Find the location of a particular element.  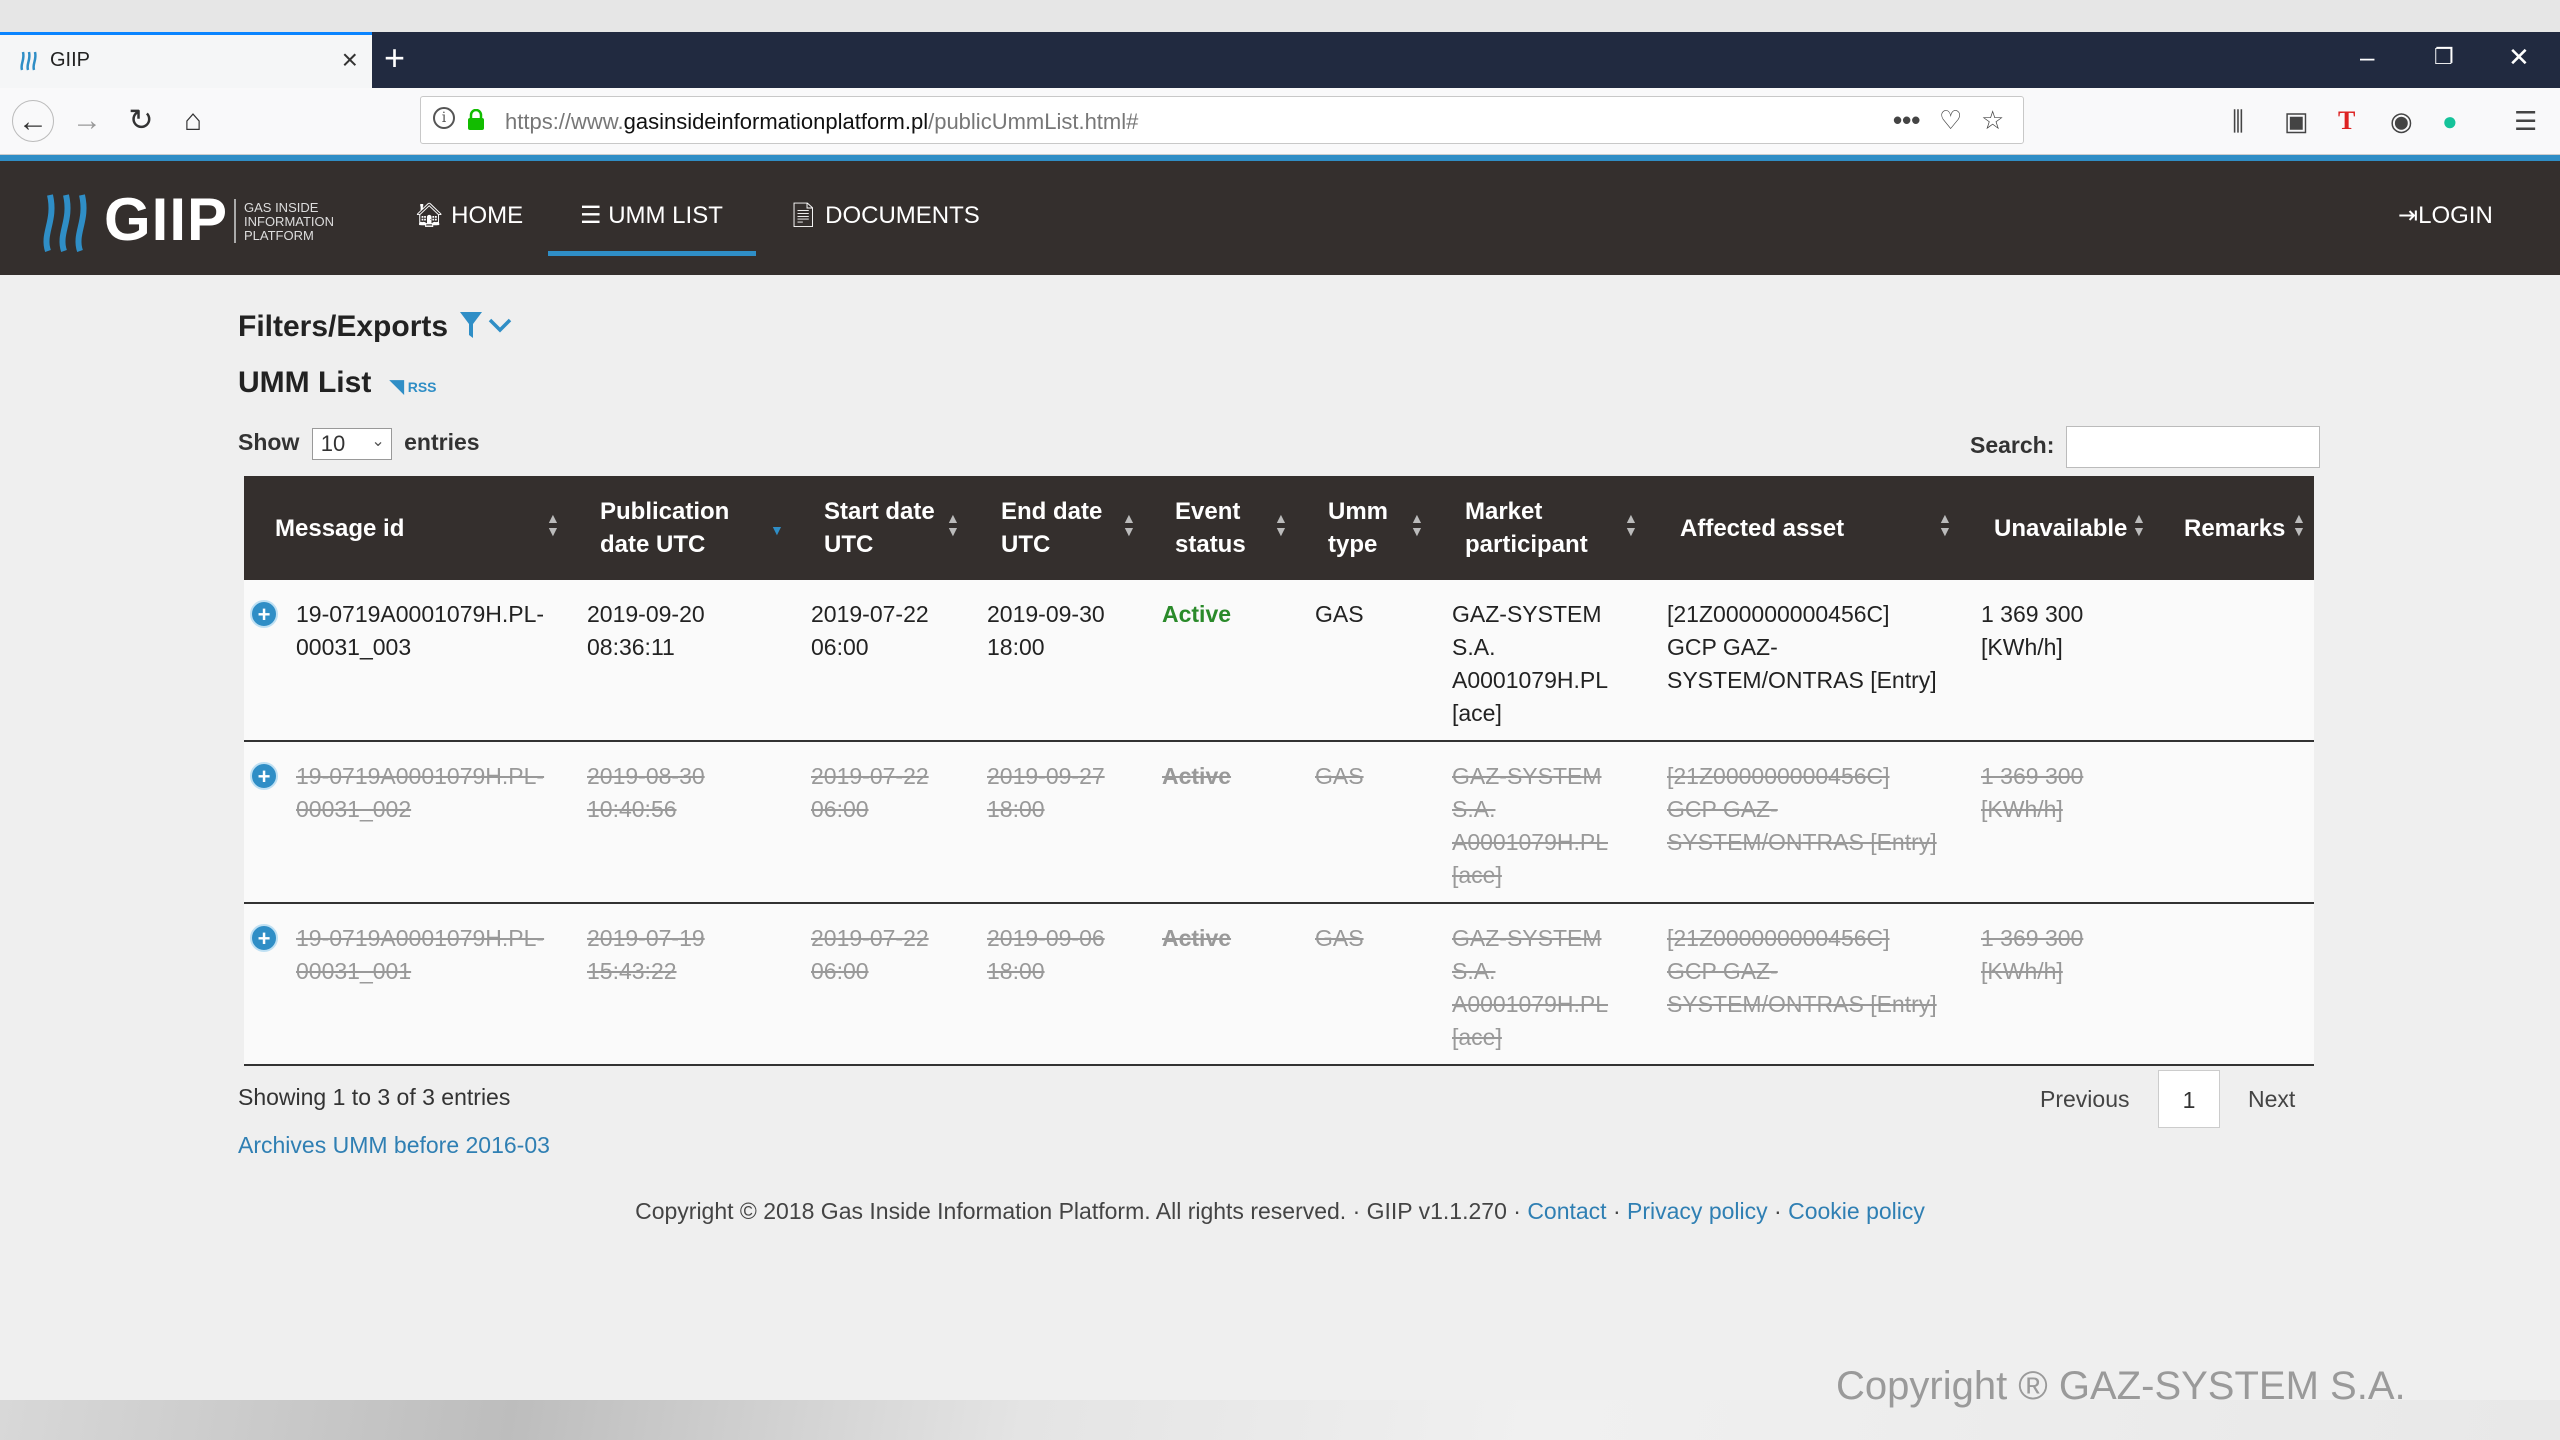

cell-line: 2019-07-22 is located at coordinates (870, 614).